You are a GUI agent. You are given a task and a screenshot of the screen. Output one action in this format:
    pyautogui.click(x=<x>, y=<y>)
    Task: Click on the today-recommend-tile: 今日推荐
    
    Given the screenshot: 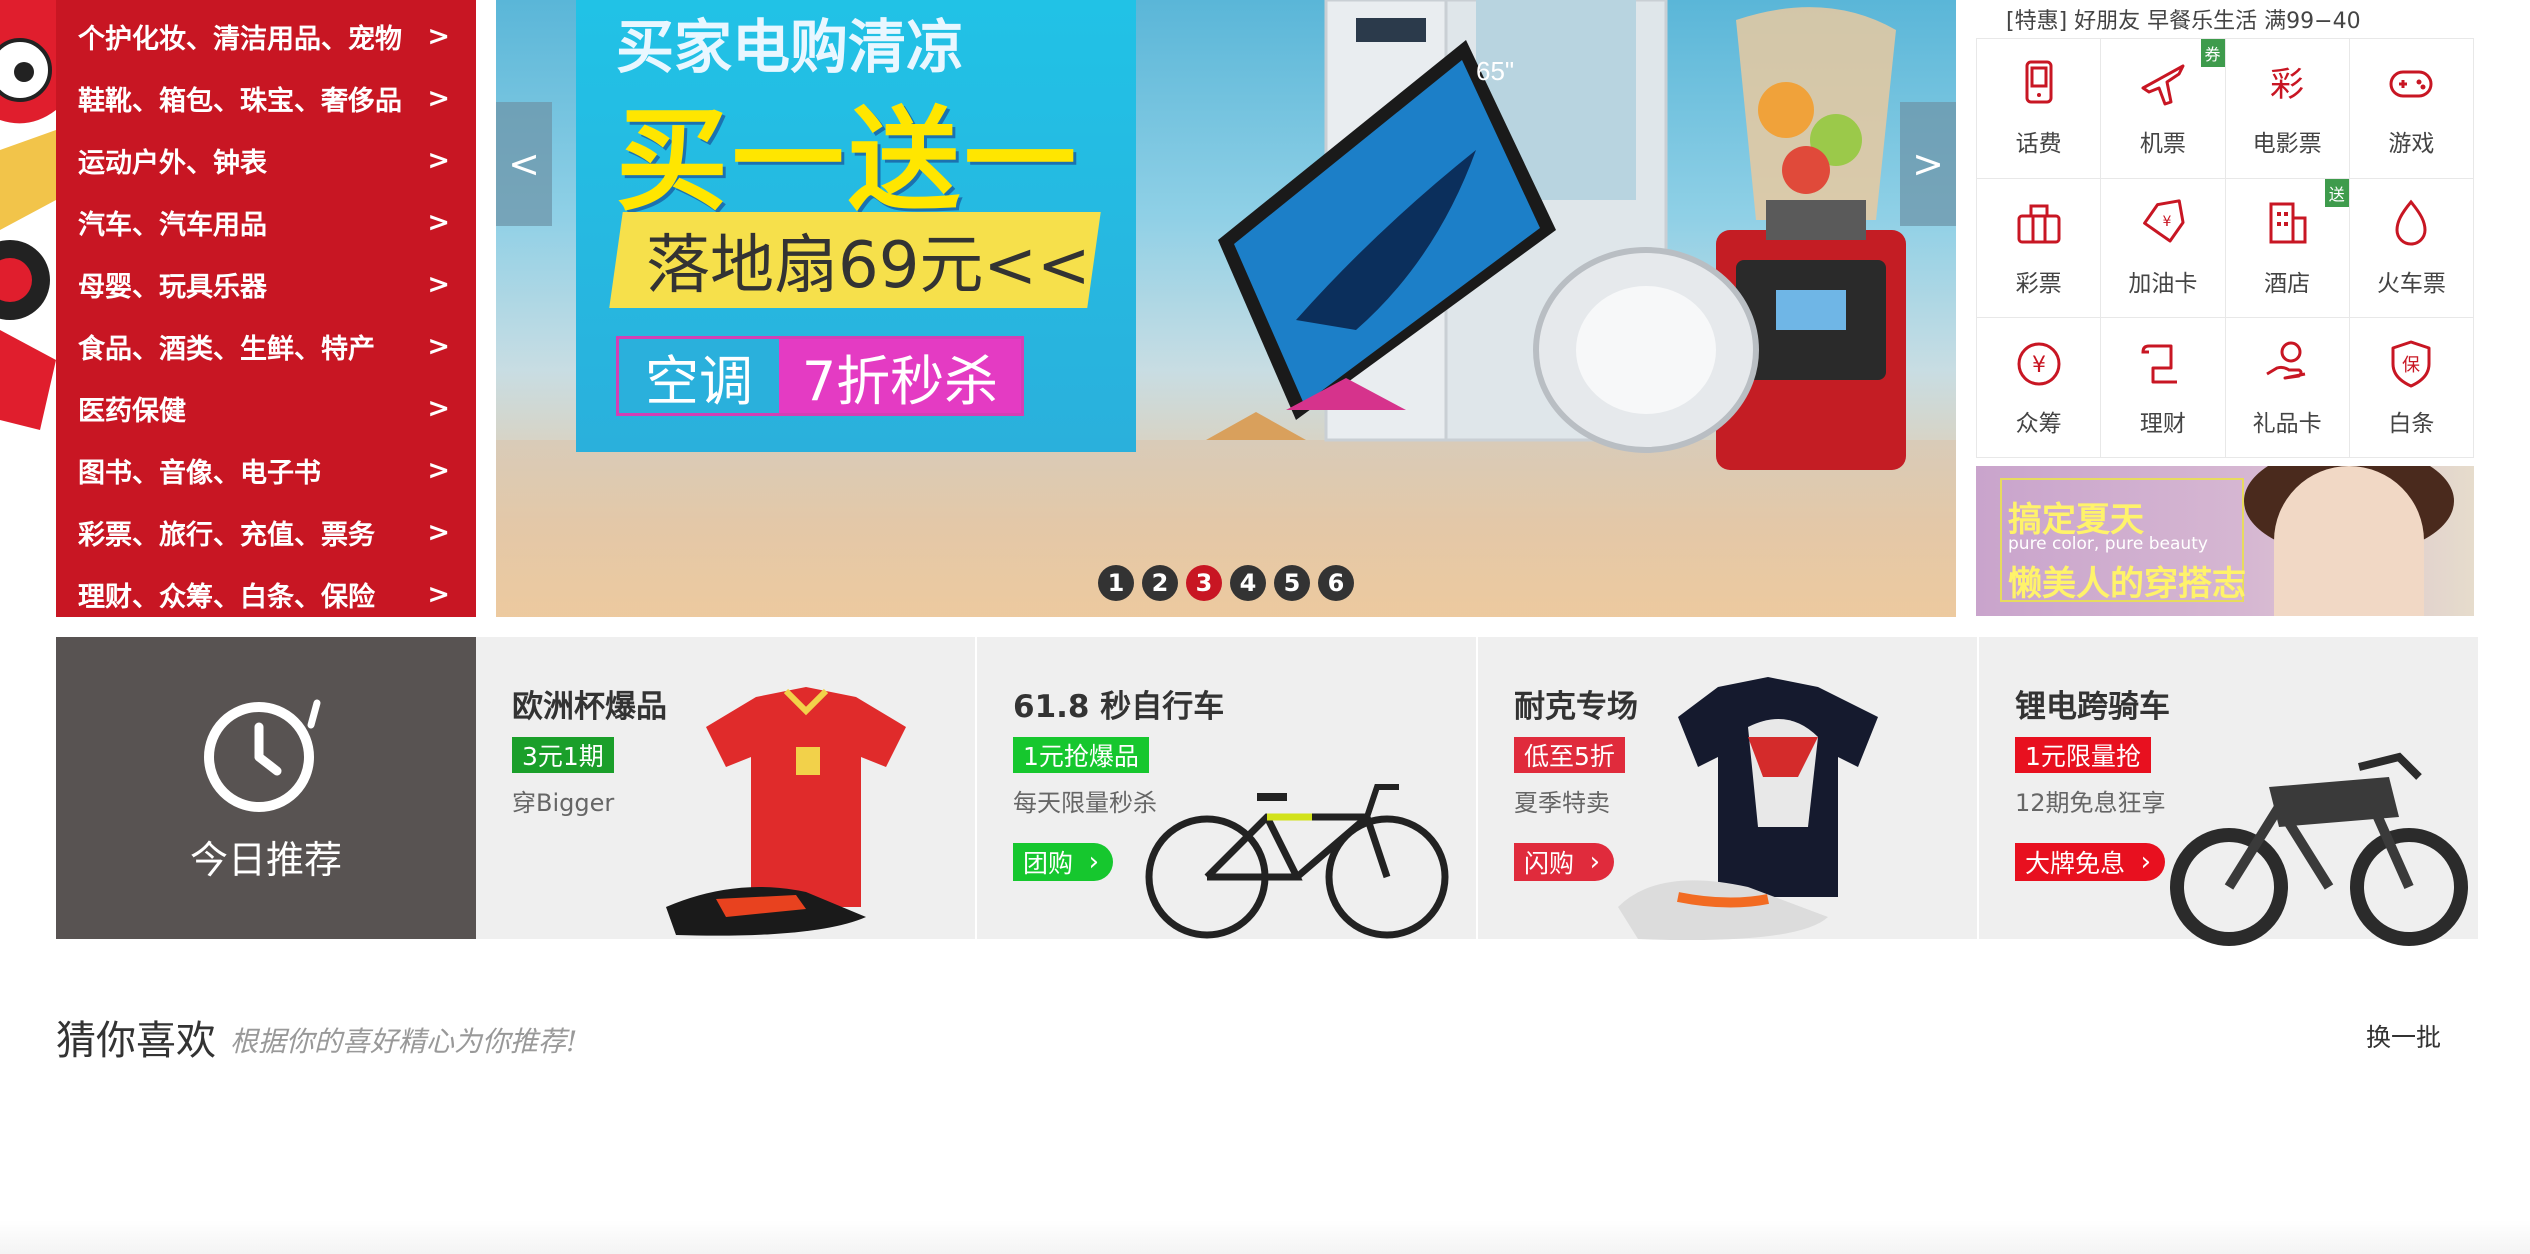 What is the action you would take?
    pyautogui.click(x=266, y=788)
    